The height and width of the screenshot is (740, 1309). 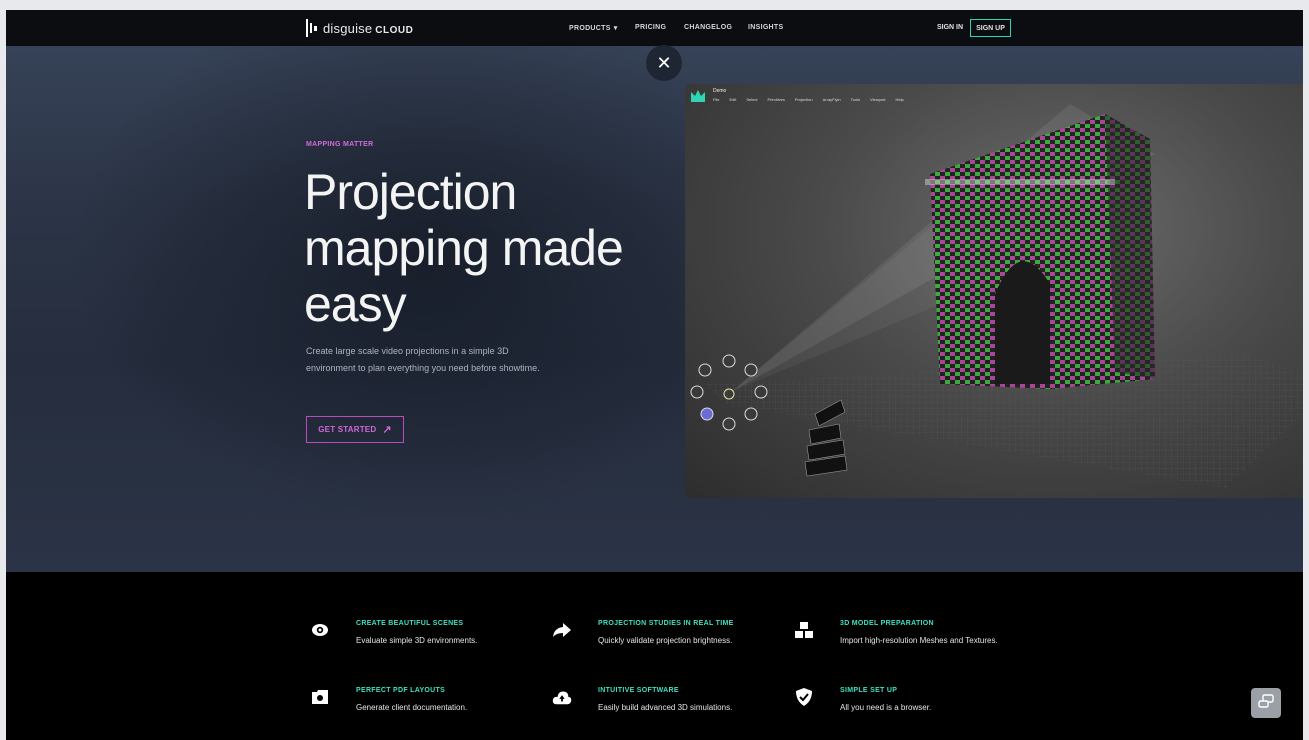 What do you see at coordinates (410, 623) in the screenshot?
I see `feature-title: CREATE BEAUTIFUL SCENES` at bounding box center [410, 623].